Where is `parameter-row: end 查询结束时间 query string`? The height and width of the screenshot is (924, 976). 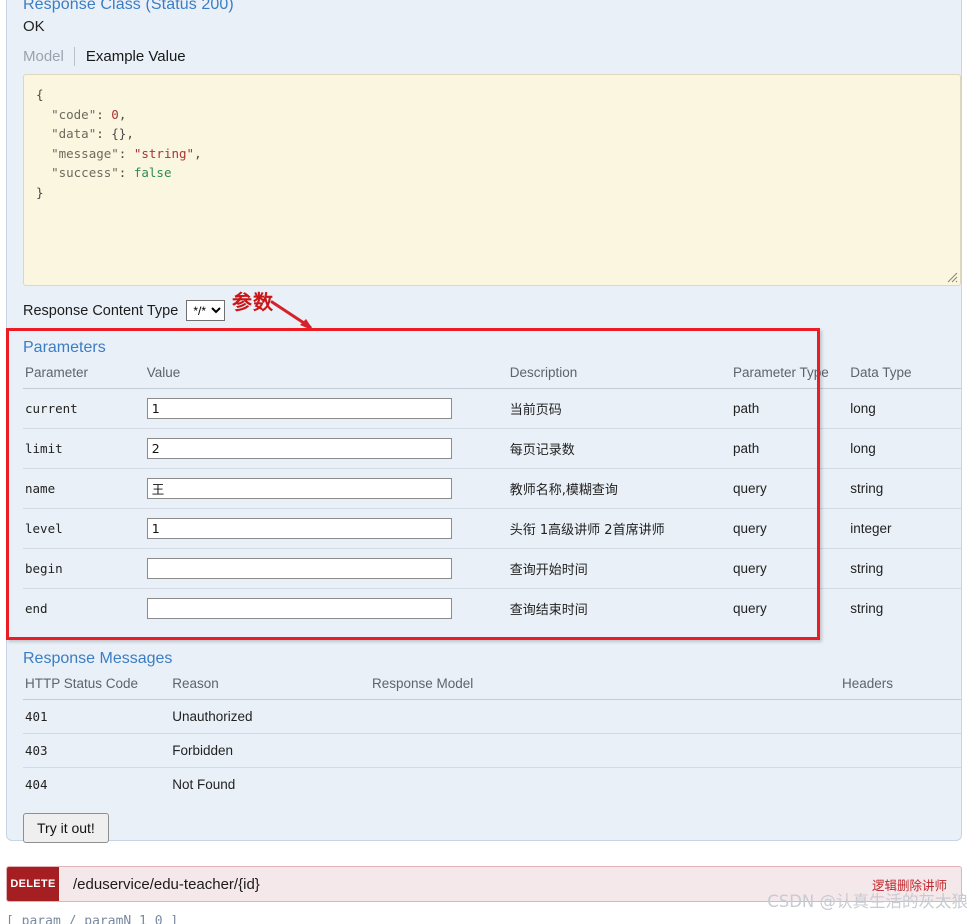 parameter-row: end 查询结束时间 query string is located at coordinates (492, 609).